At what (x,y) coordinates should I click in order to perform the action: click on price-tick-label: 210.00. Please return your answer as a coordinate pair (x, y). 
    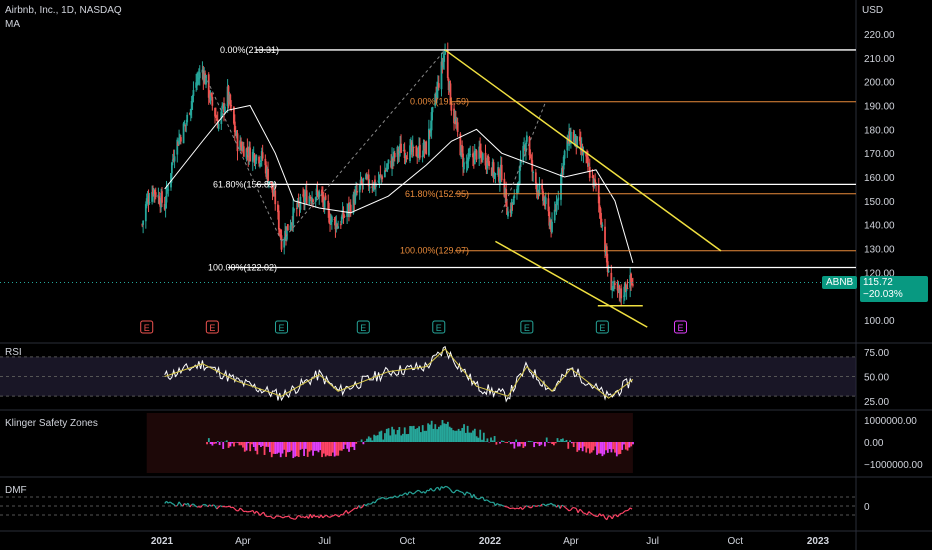
    Looking at the image, I should click on (879, 59).